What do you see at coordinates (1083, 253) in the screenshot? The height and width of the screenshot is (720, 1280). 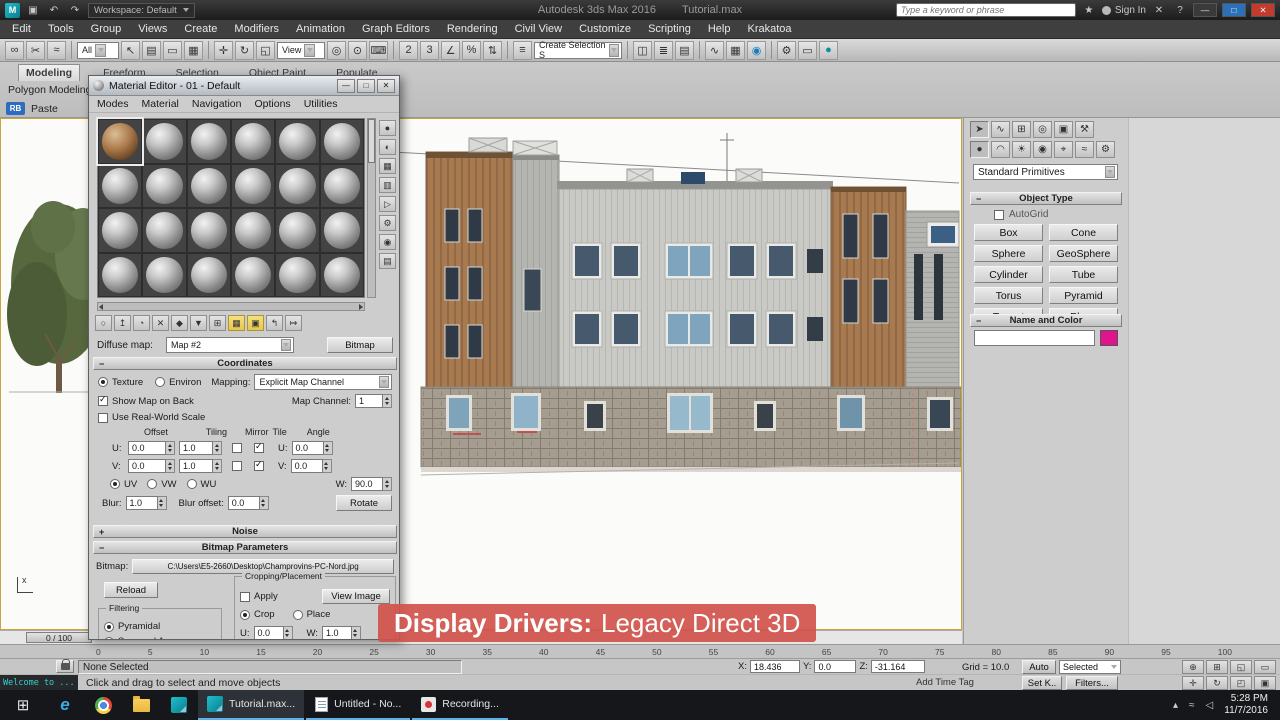 I see `geosphere-button: GeoSphere` at bounding box center [1083, 253].